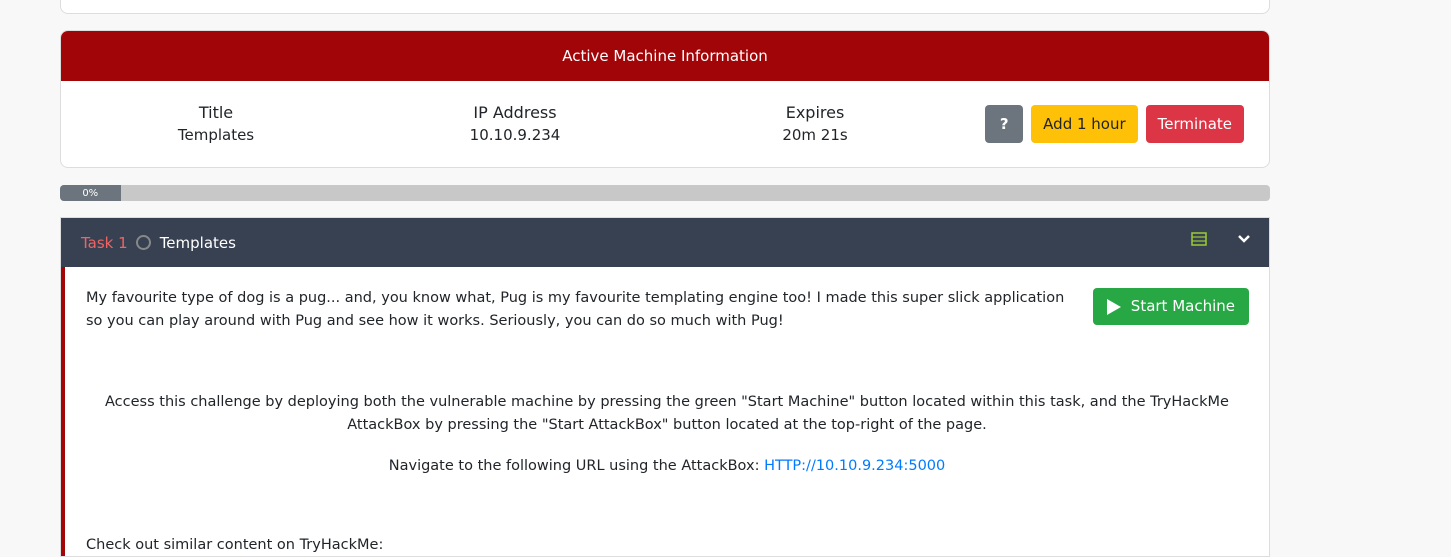 The height and width of the screenshot is (557, 1451). I want to click on ip-label: IP Address, so click(515, 112).